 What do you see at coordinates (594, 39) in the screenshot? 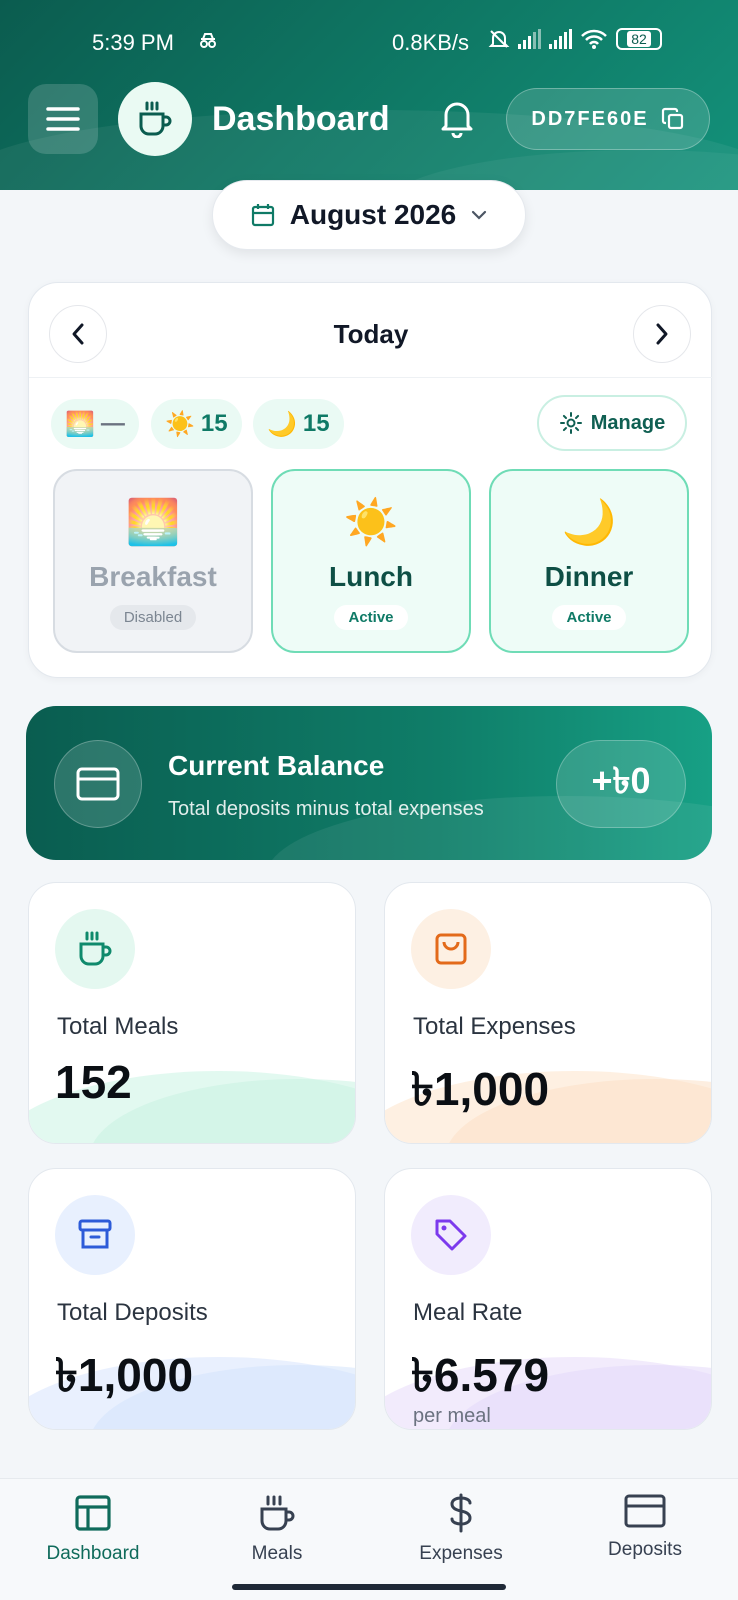
I see `wifi-icon` at bounding box center [594, 39].